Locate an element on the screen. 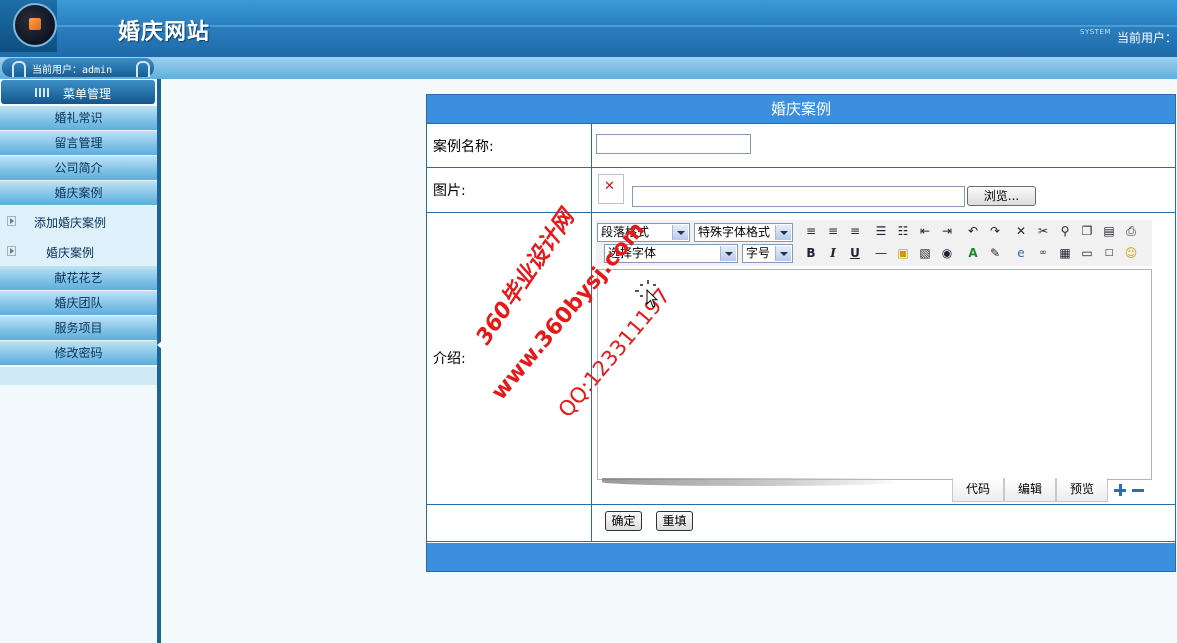 This screenshot has width=1177, height=643. top-header: 婚庆网站 SYSTEM 当前用户： is located at coordinates (588, 28).